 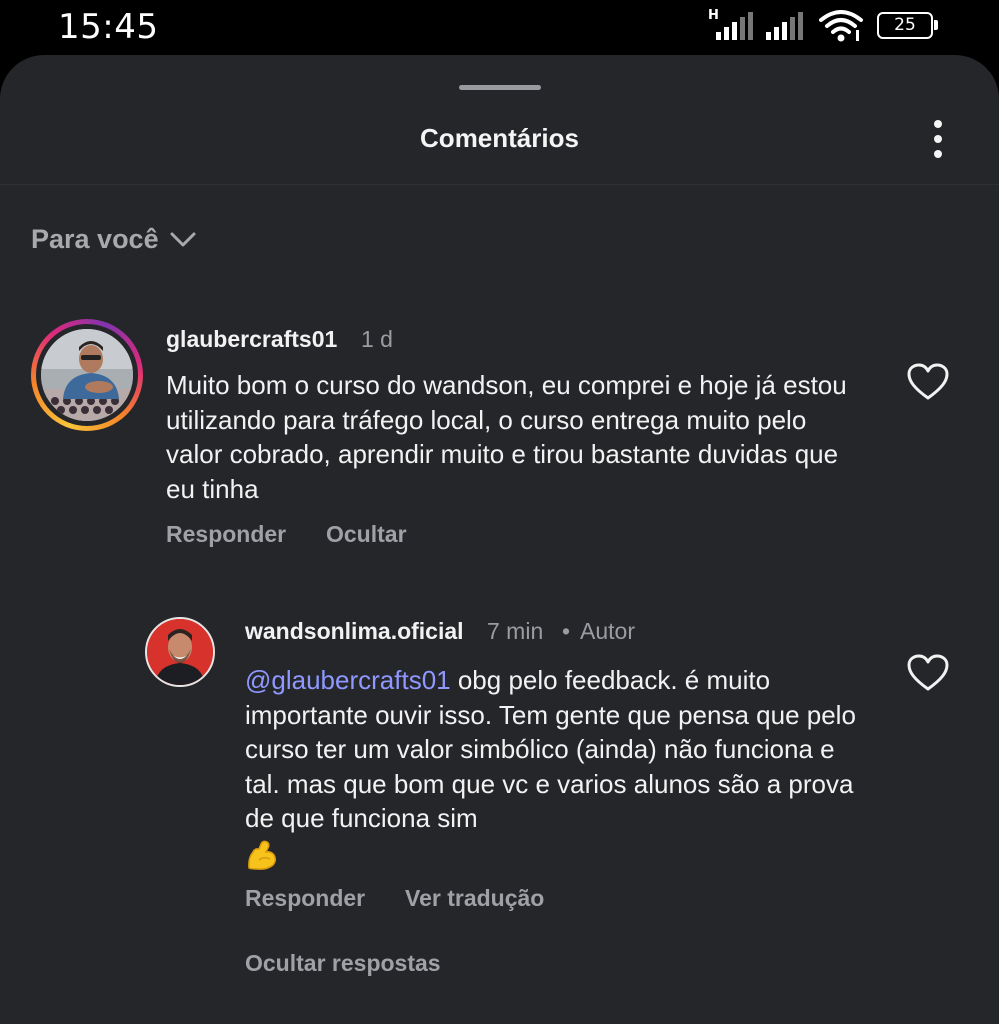 What do you see at coordinates (183, 239) in the screenshot?
I see `chevron-down-icon` at bounding box center [183, 239].